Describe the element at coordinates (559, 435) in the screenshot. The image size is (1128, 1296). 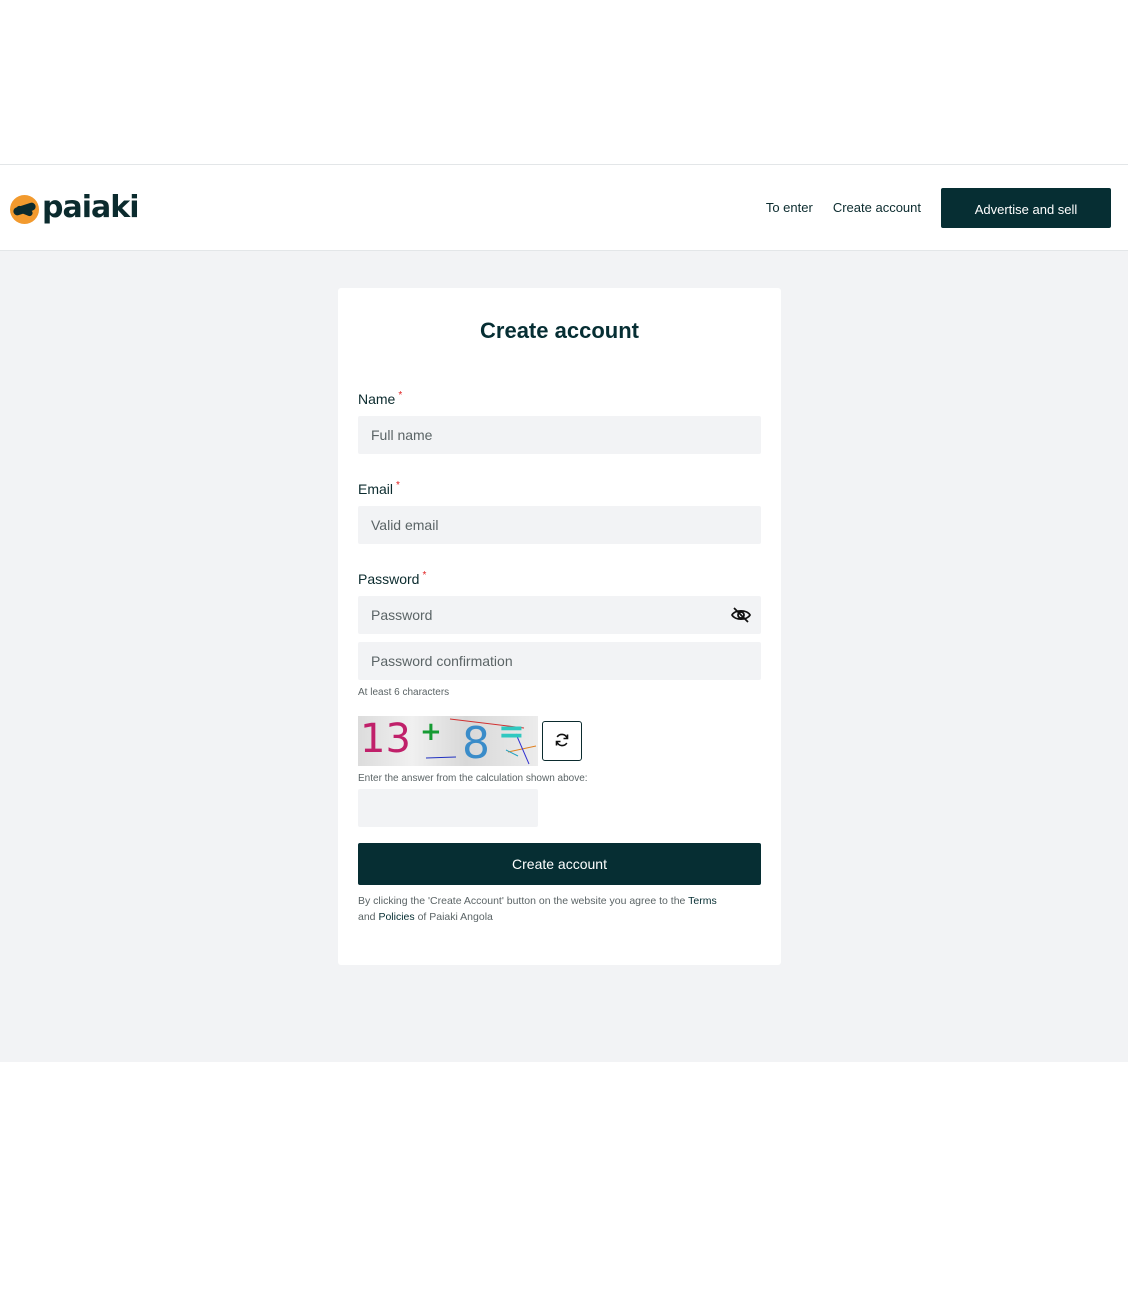
I see `name-input` at that location.